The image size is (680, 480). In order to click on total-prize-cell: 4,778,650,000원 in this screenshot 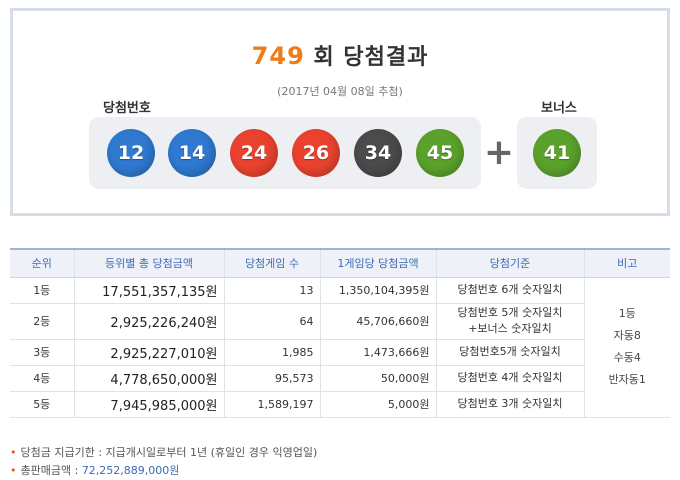, I will do `click(148, 378)`.